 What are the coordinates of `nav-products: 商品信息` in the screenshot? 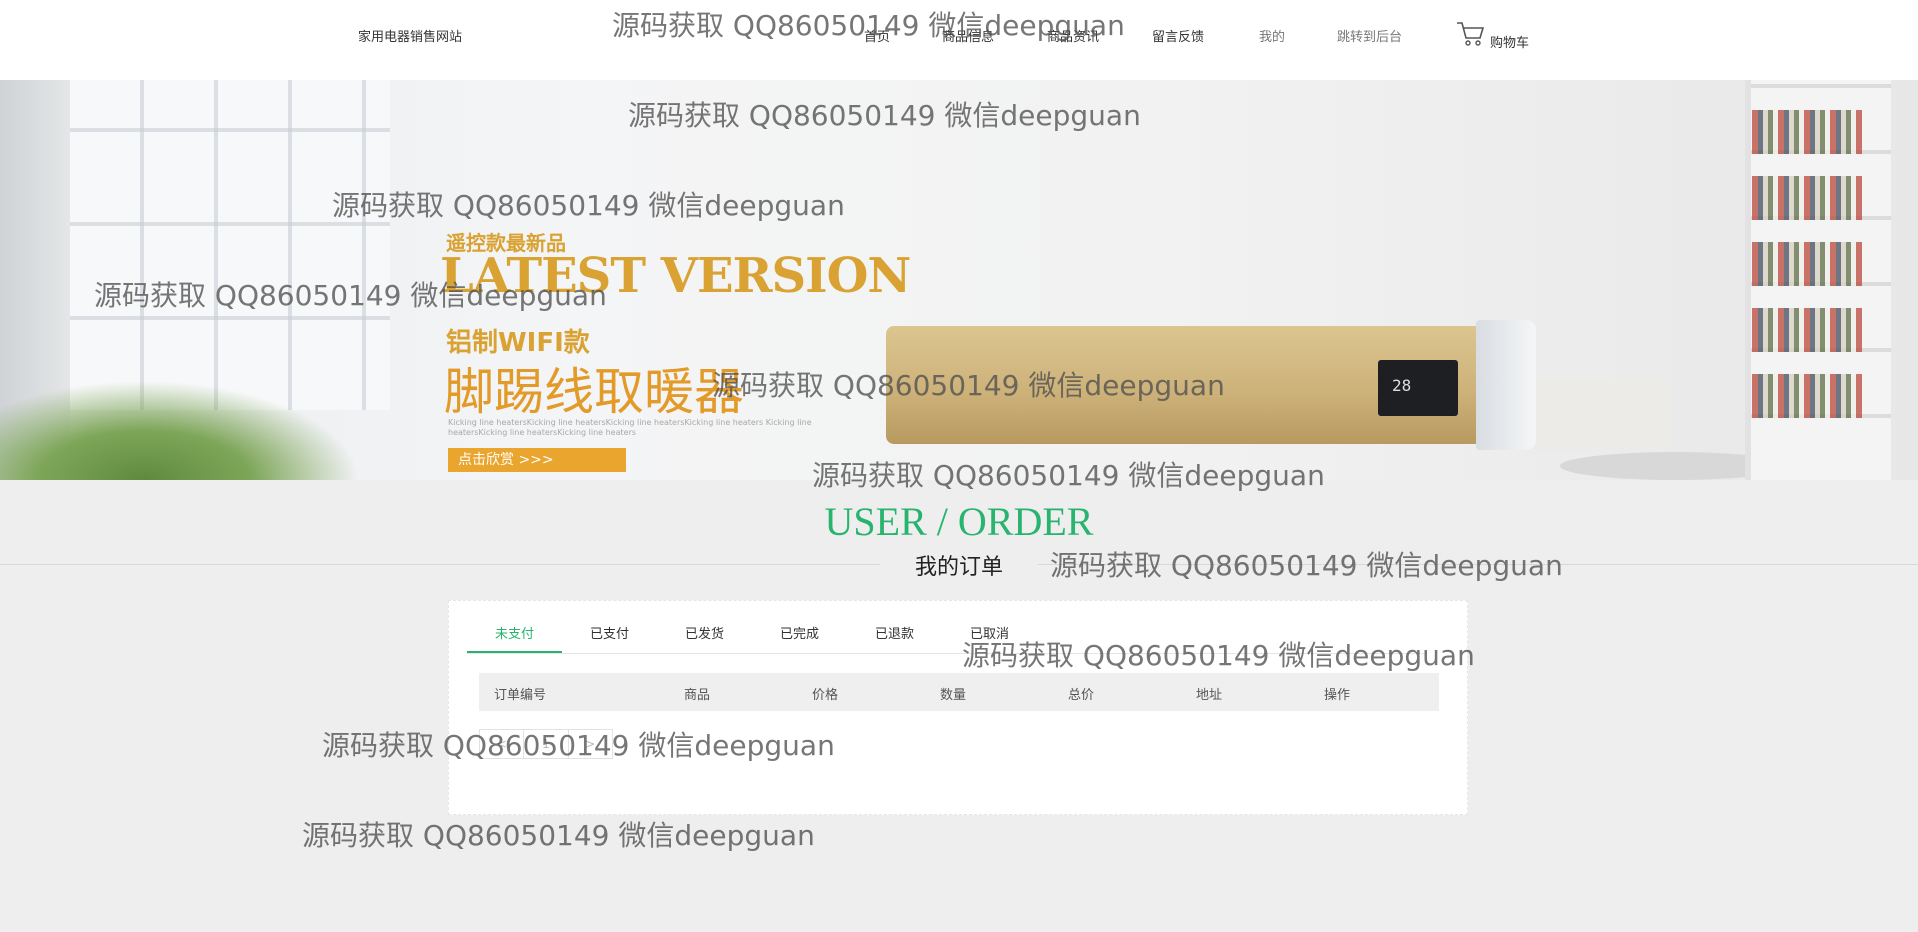 It's located at (968, 35).